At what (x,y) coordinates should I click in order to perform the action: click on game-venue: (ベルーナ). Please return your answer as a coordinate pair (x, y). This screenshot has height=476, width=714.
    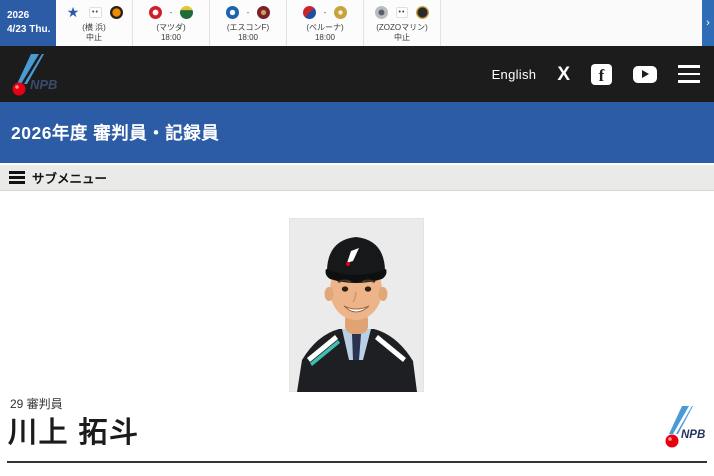
    Looking at the image, I should click on (325, 27).